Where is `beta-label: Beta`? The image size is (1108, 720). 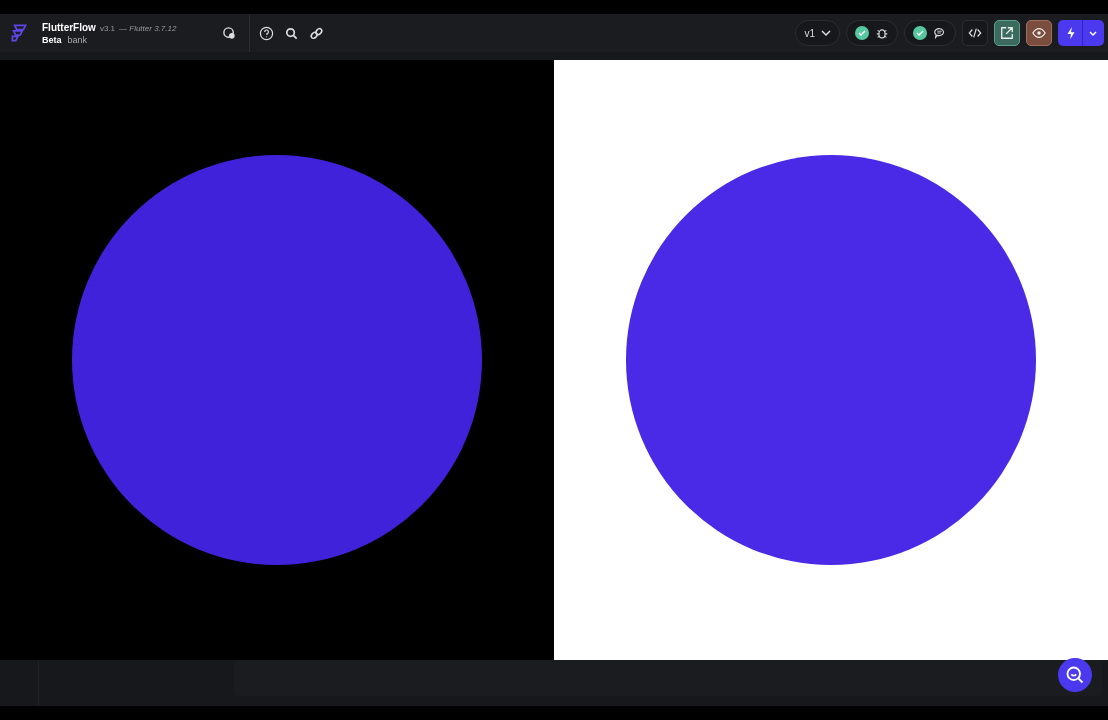
beta-label: Beta is located at coordinates (52, 39).